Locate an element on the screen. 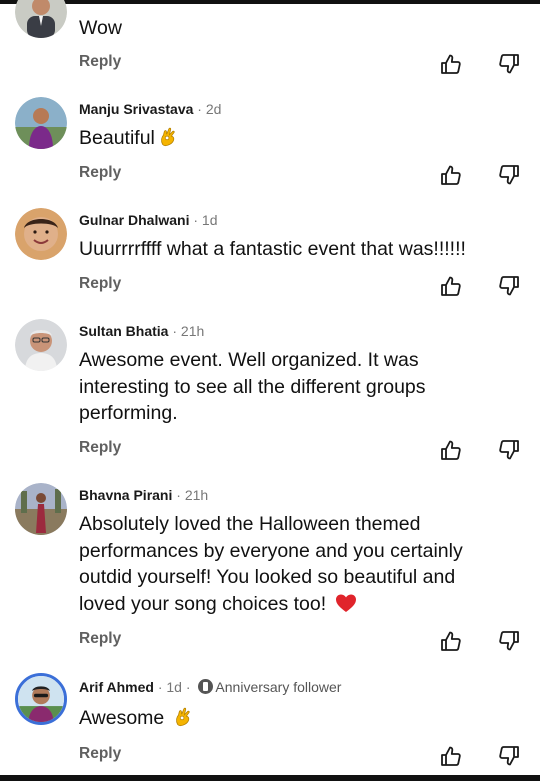  anniversary-badge-icon is located at coordinates (206, 686).